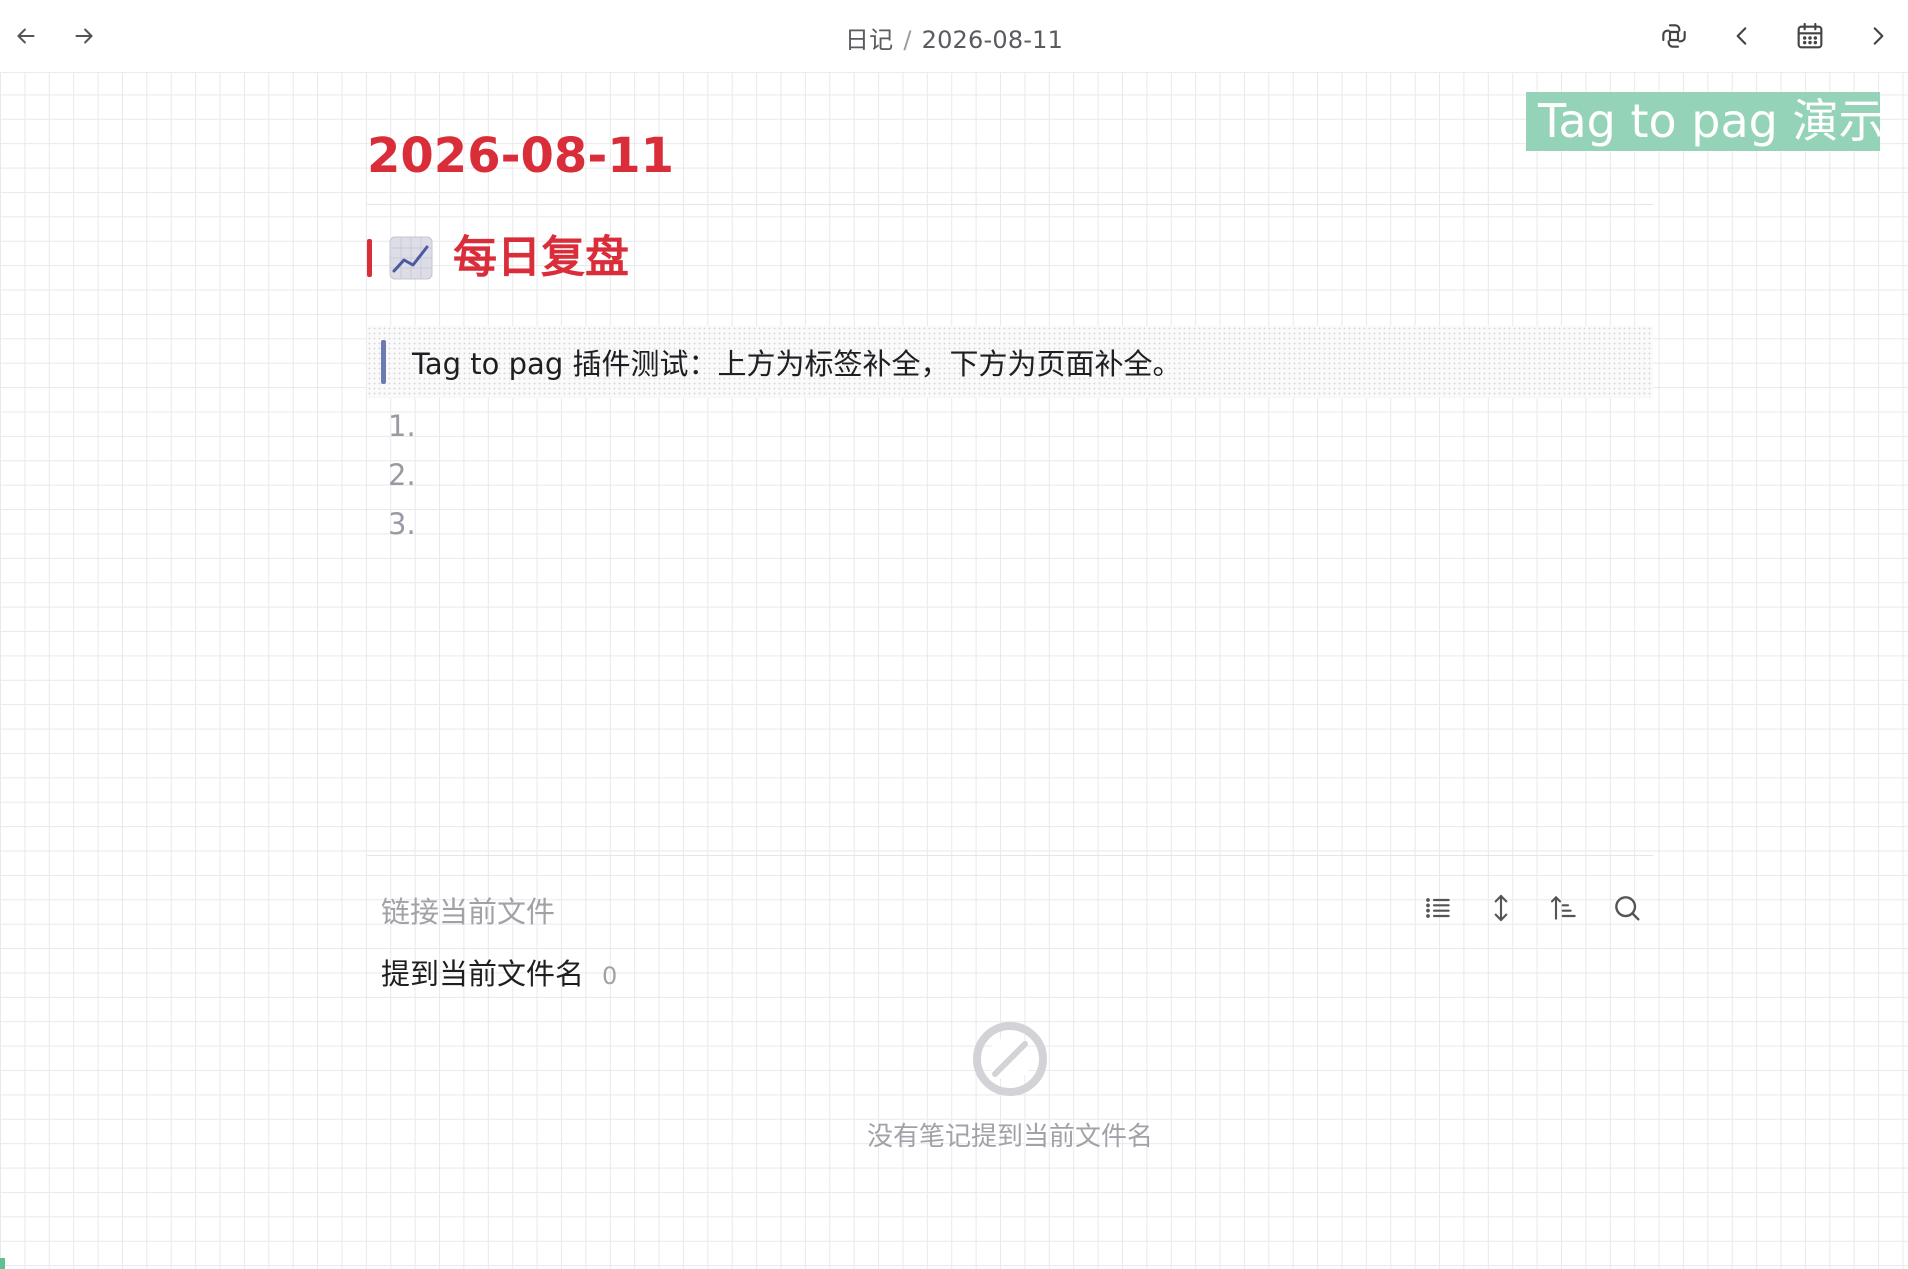 This screenshot has width=1908, height=1269. I want to click on backlinks-toolbar, so click(1532, 908).